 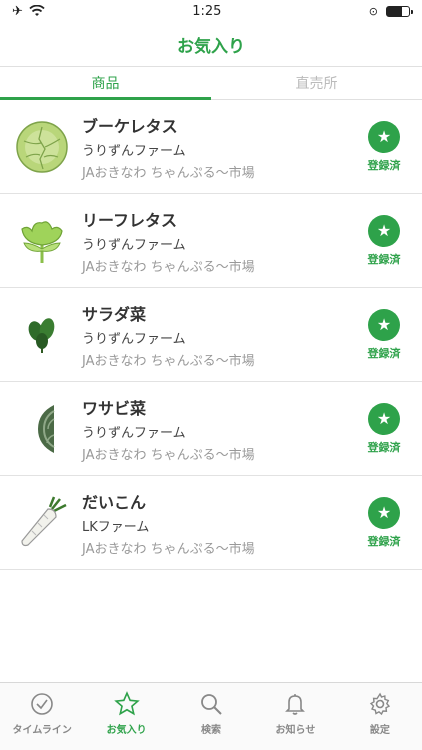 What do you see at coordinates (316, 83) in the screenshot?
I see `tab-stores: 直売所` at bounding box center [316, 83].